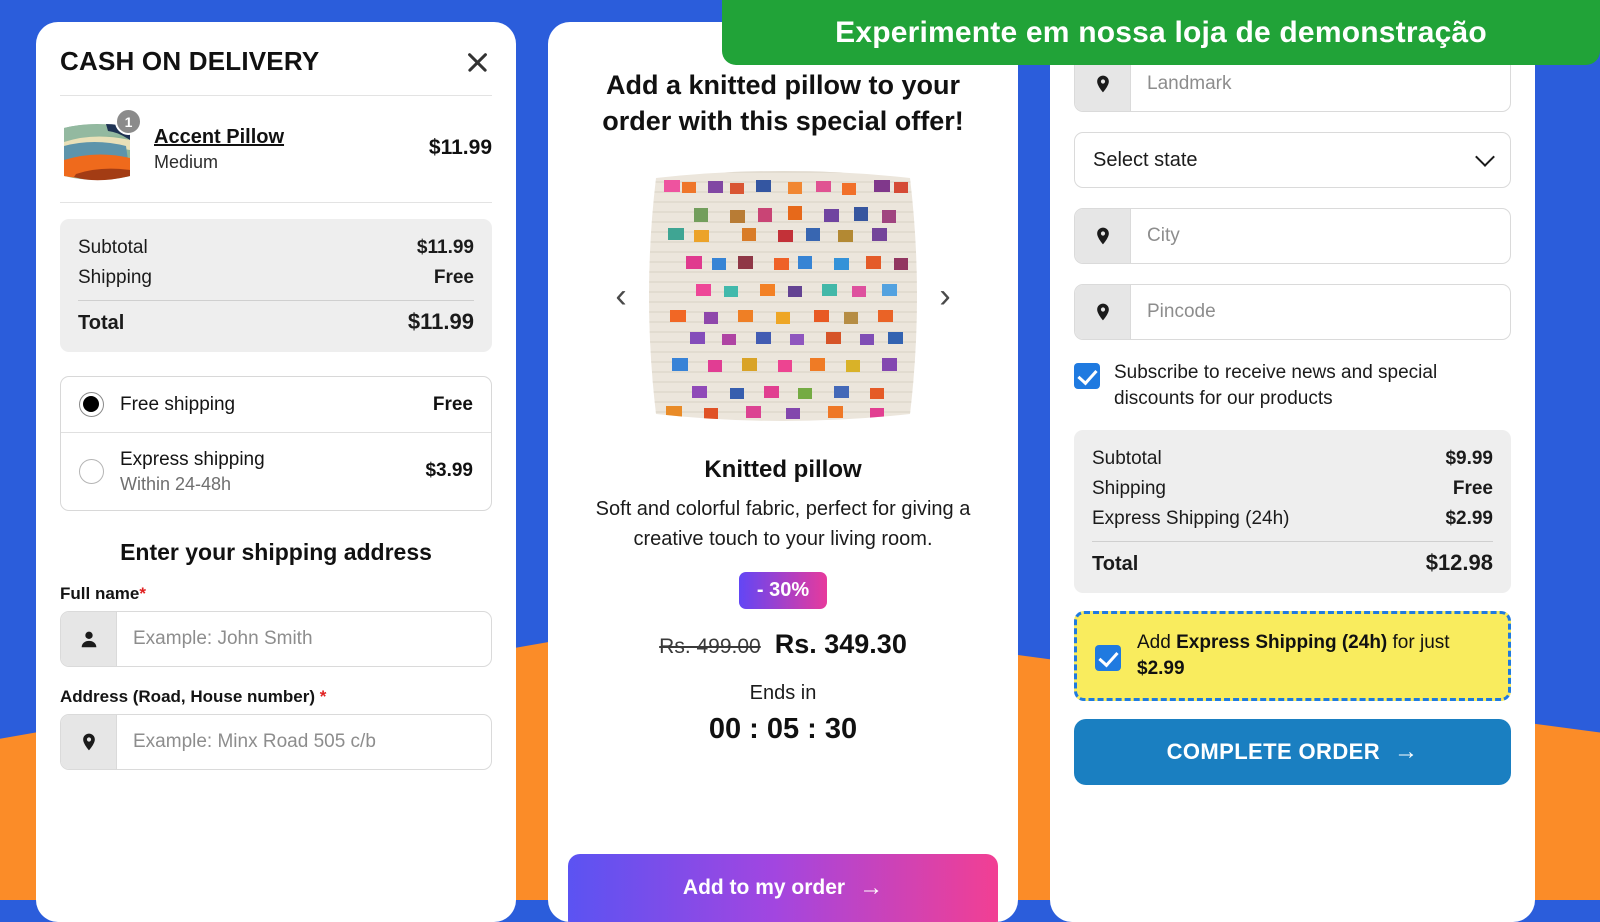 The width and height of the screenshot is (1600, 922). I want to click on summary-label: Express Shipping (24h), so click(1191, 519).